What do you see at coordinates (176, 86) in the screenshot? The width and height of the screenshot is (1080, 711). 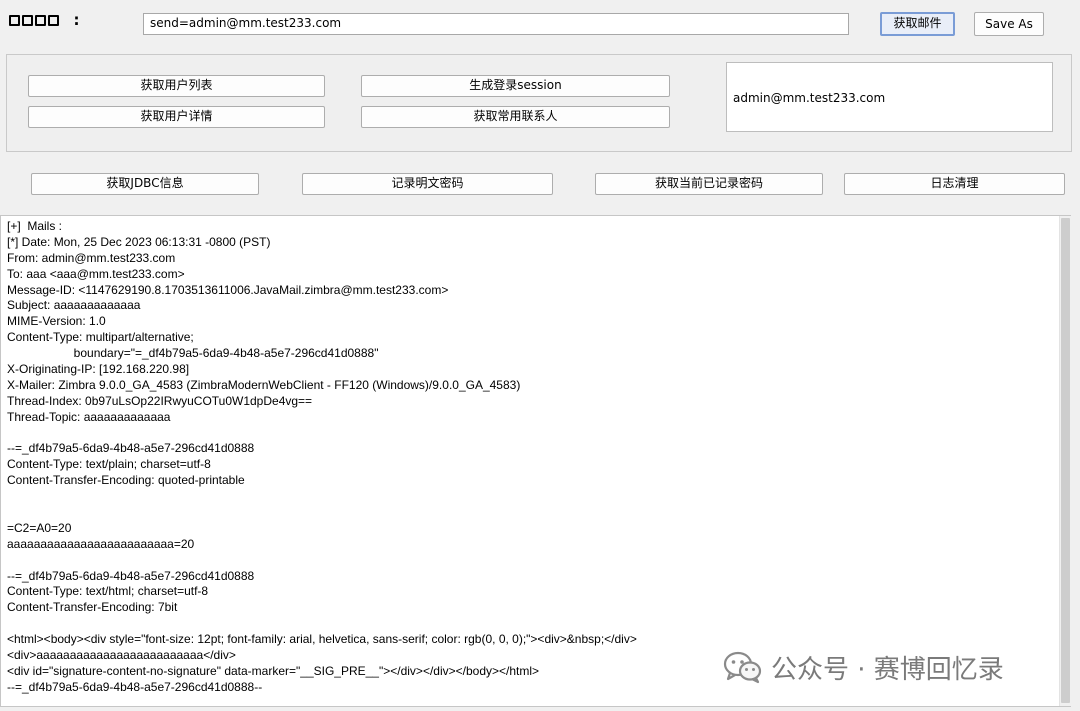 I see `get-user-list-button: 获取用户列表` at bounding box center [176, 86].